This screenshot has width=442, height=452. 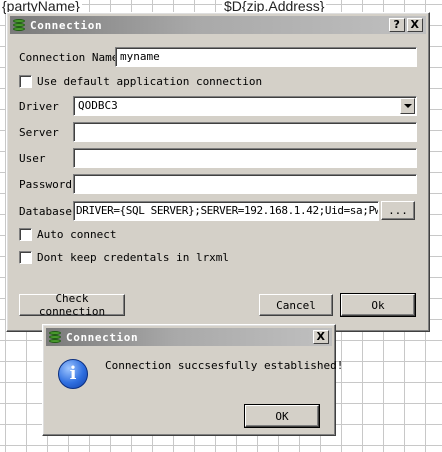 What do you see at coordinates (224, 365) in the screenshot?
I see `message-text: Connection succsesfully established!` at bounding box center [224, 365].